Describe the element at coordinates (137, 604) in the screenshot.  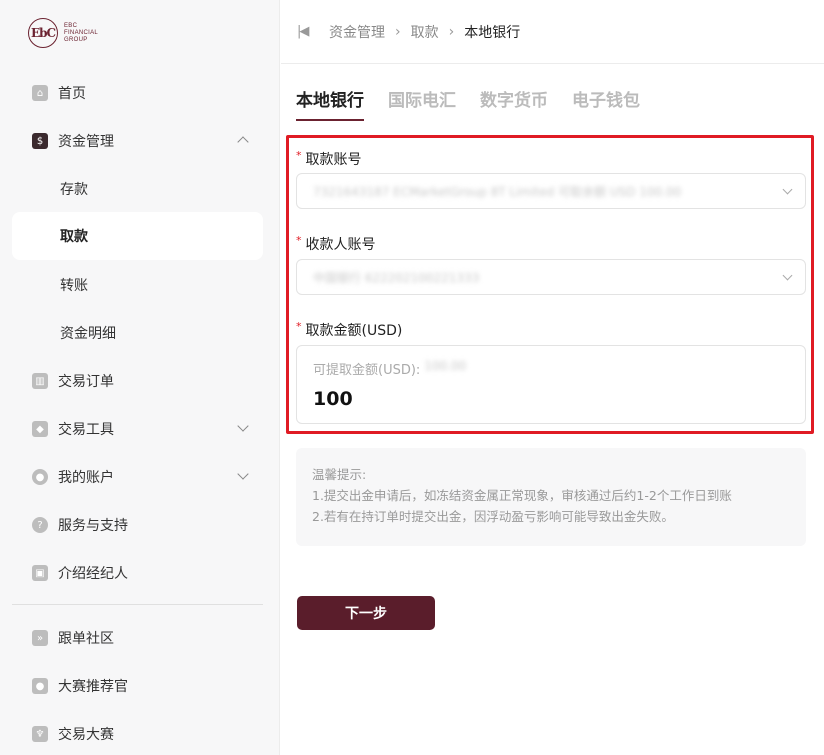
I see `sidebar-divider` at that location.